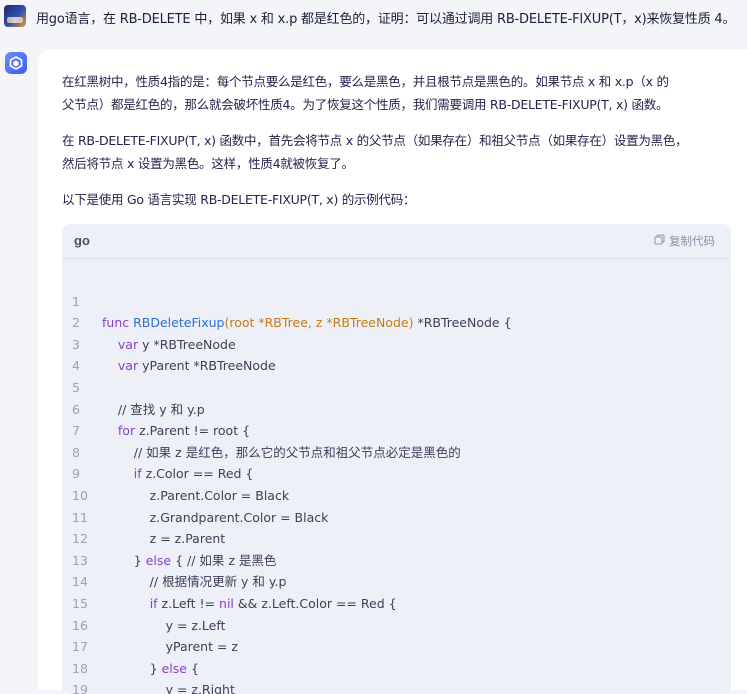 Image resolution: width=747 pixels, height=694 pixels. What do you see at coordinates (396, 321) in the screenshot?
I see `code-line: 2 var y *RBTreeNode` at bounding box center [396, 321].